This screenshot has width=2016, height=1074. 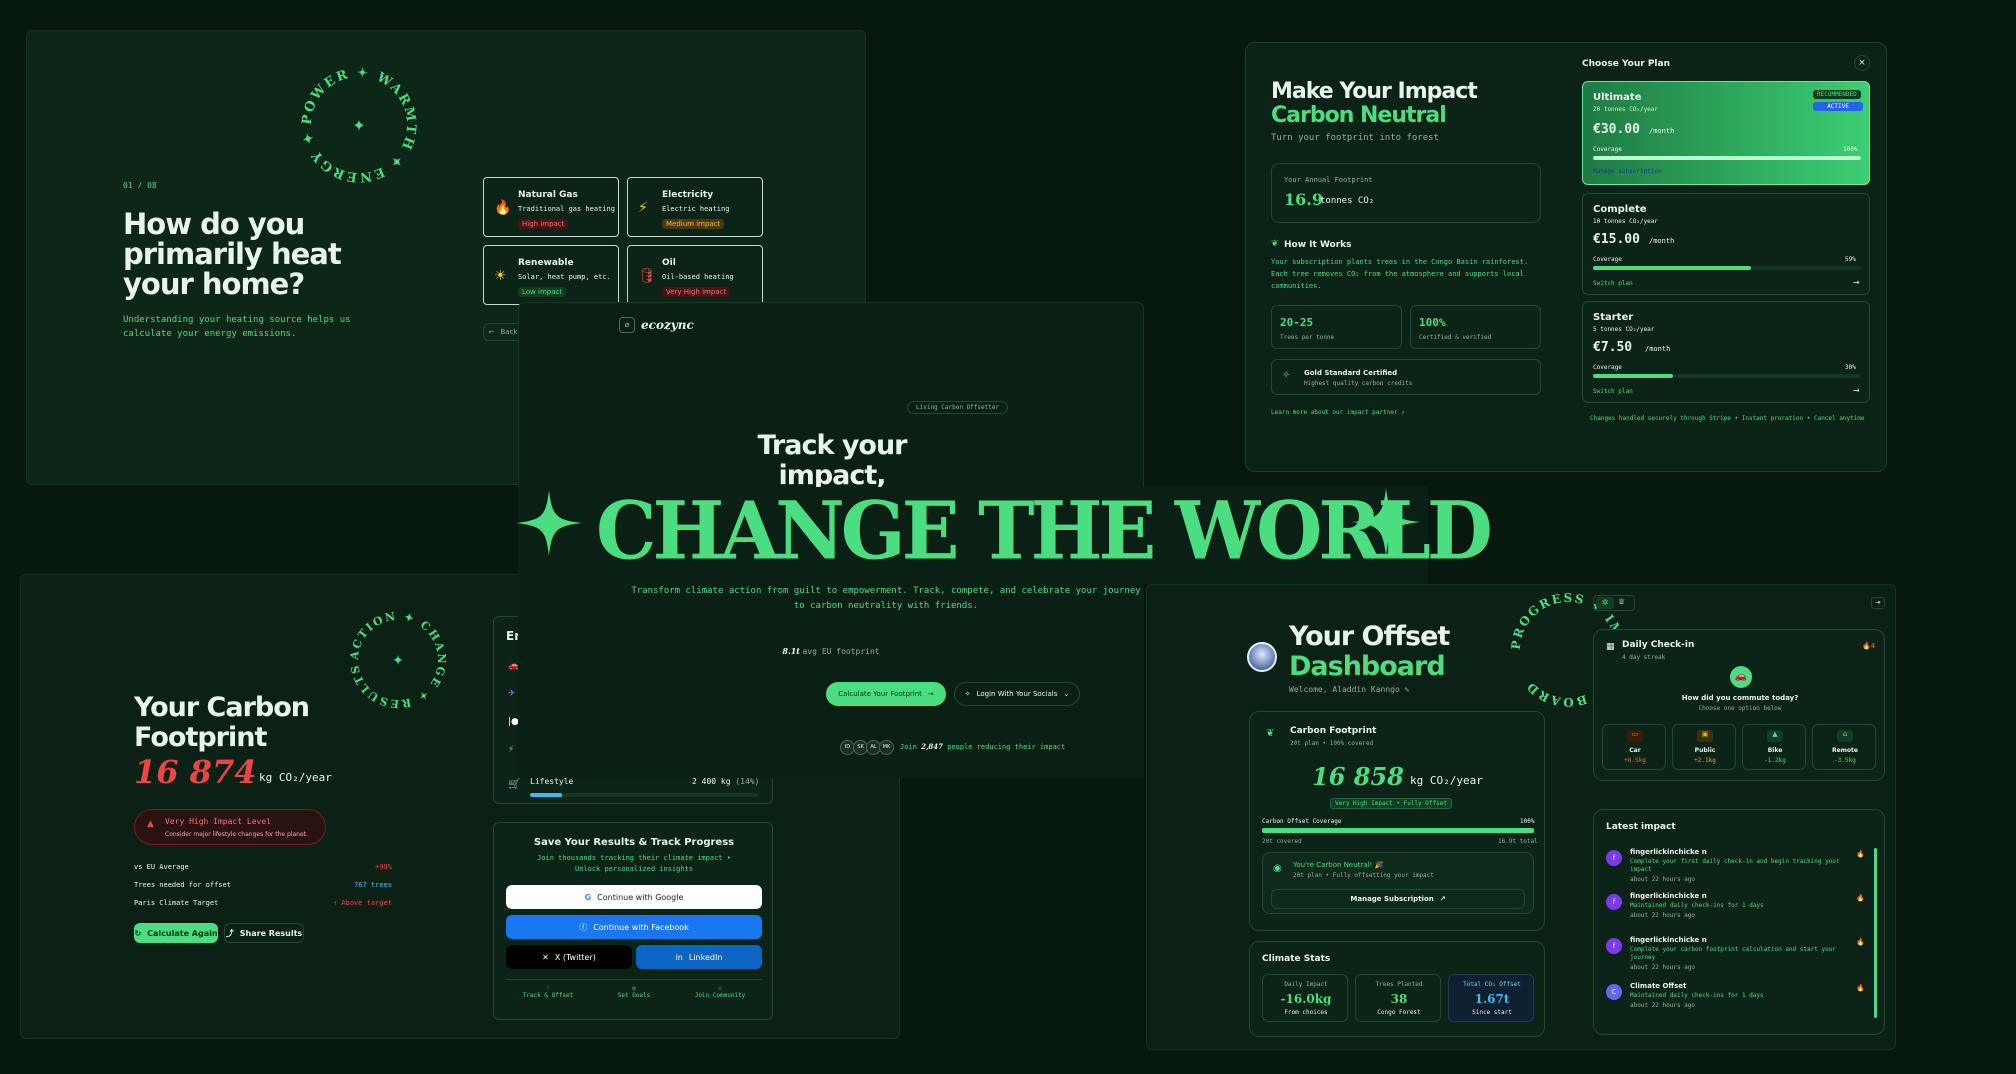 I want to click on share-results-button: ⤴ Share Results, so click(x=264, y=933).